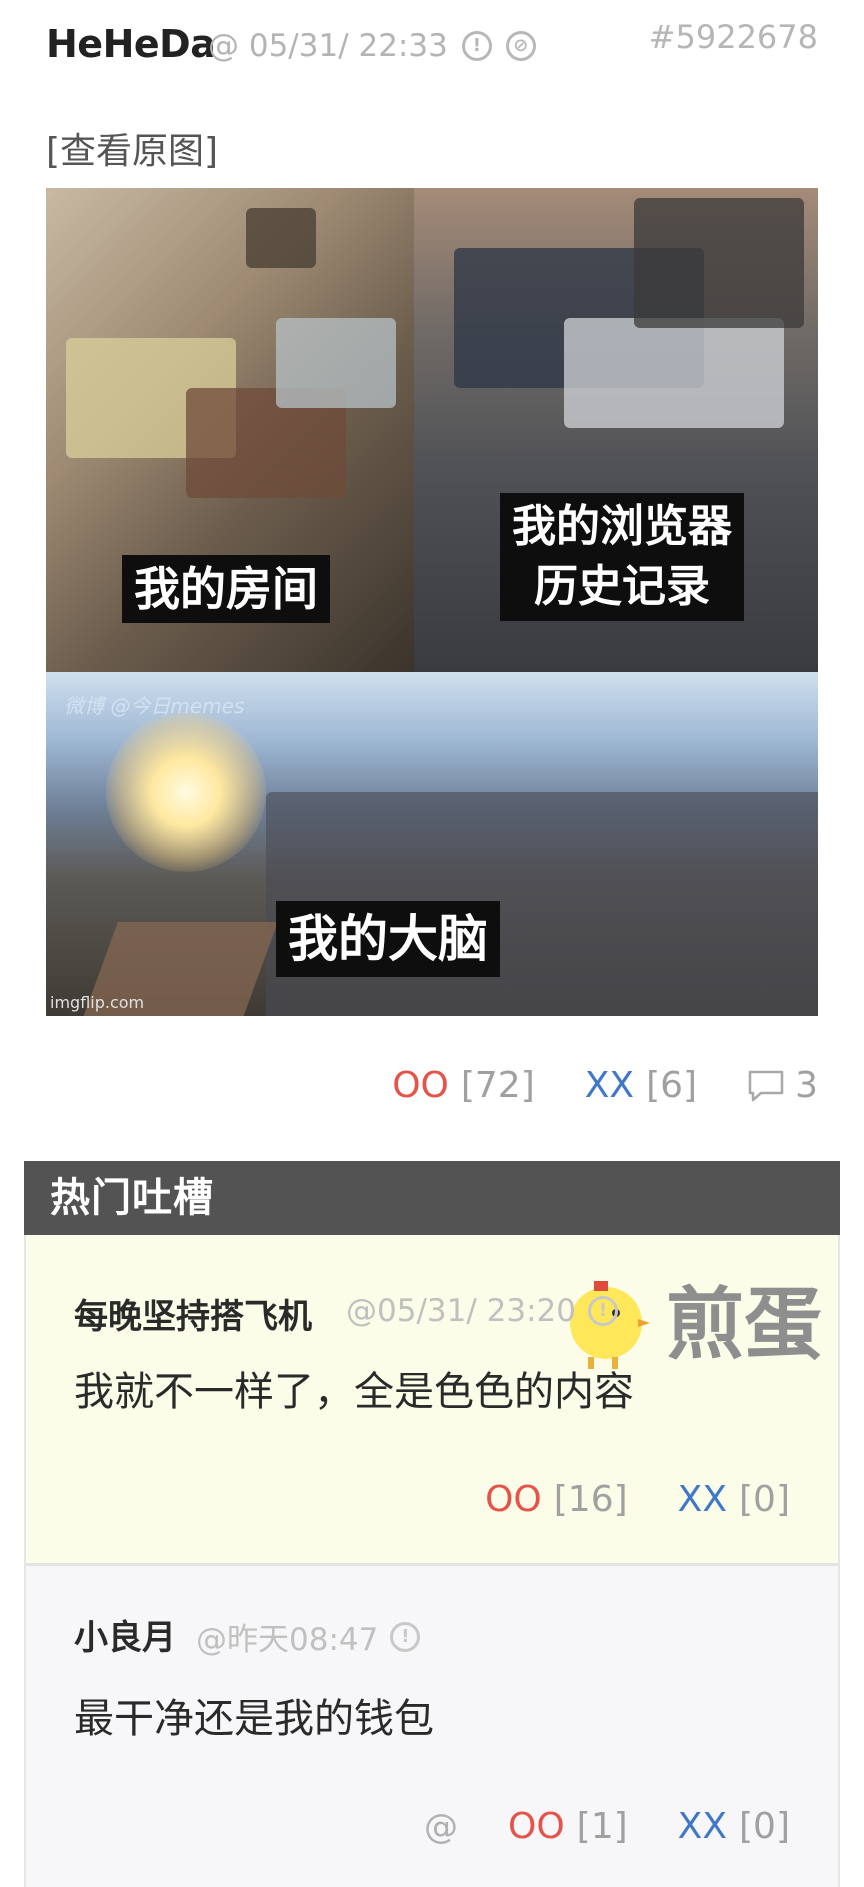 The image size is (864, 1887). Describe the element at coordinates (154, 706) in the screenshot. I see `meme-watermark: 微博 @今日memes` at that location.